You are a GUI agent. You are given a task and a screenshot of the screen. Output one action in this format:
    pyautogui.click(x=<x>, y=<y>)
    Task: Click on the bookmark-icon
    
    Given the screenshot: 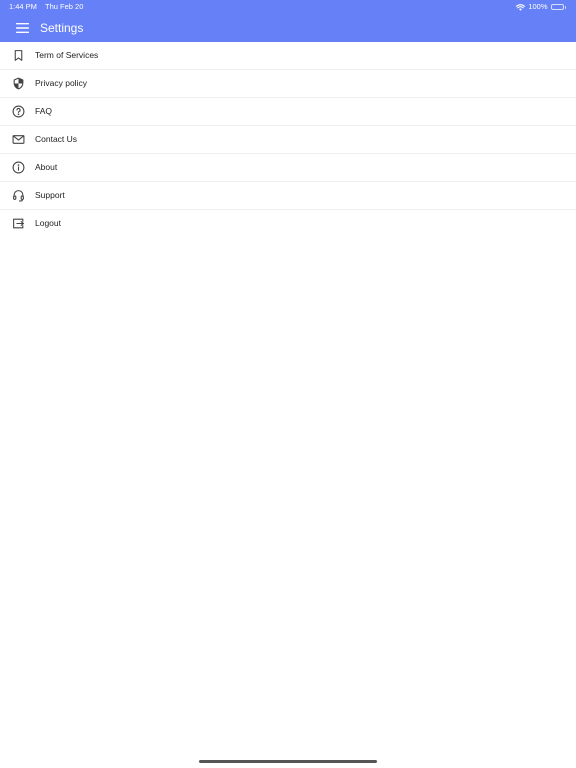 What is the action you would take?
    pyautogui.click(x=18, y=55)
    